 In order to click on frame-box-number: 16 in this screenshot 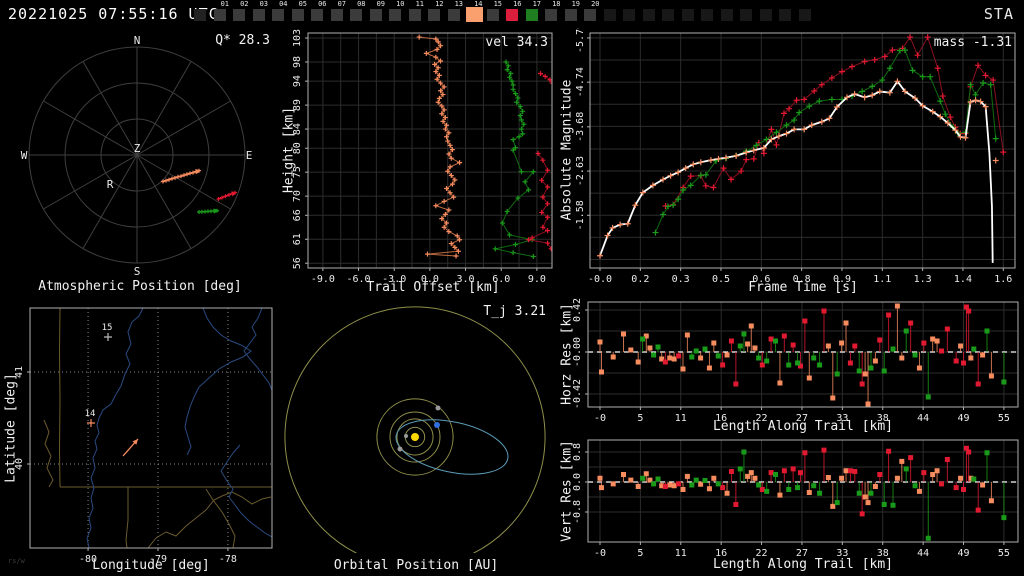, I will do `click(517, 4)`.